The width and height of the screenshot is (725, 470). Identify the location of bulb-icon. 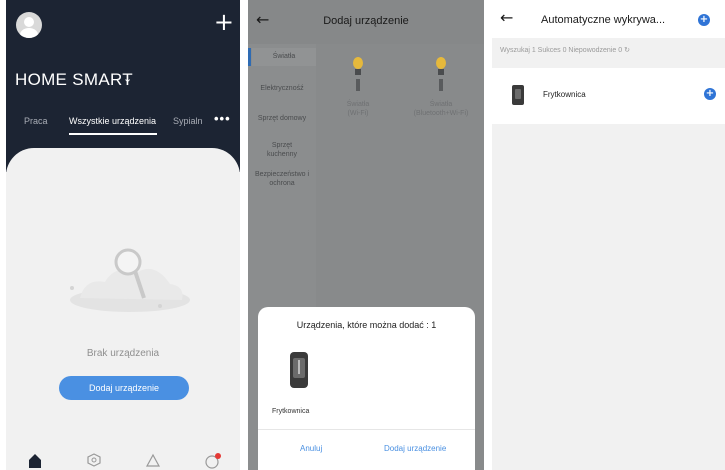
(358, 74).